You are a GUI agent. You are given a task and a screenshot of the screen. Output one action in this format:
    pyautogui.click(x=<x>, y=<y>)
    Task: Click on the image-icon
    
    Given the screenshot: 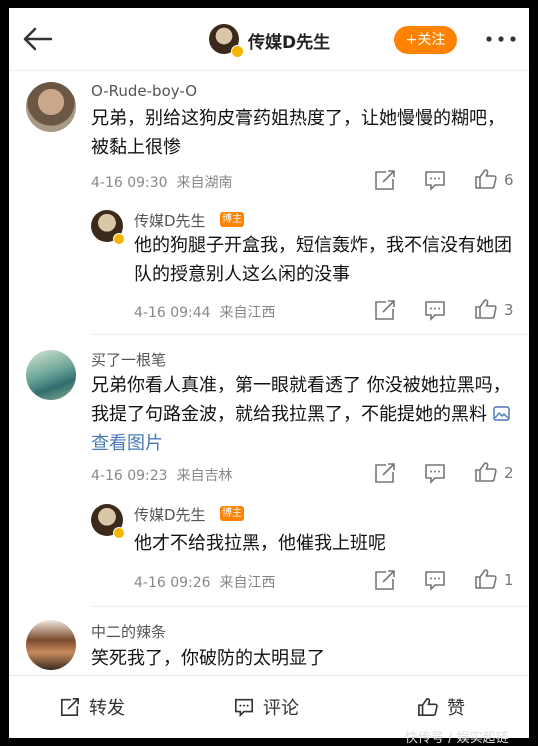 What is the action you would take?
    pyautogui.click(x=501, y=413)
    